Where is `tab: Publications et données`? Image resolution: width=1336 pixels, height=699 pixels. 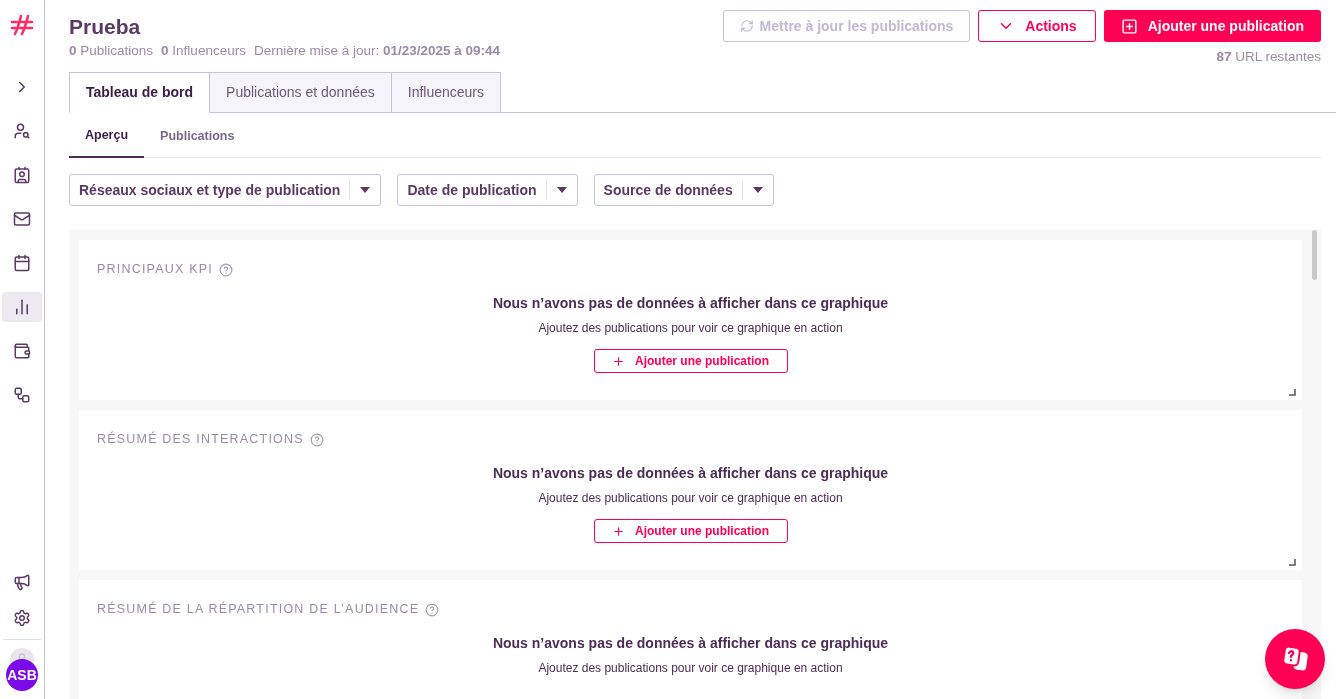
tab: Publications et données is located at coordinates (300, 93).